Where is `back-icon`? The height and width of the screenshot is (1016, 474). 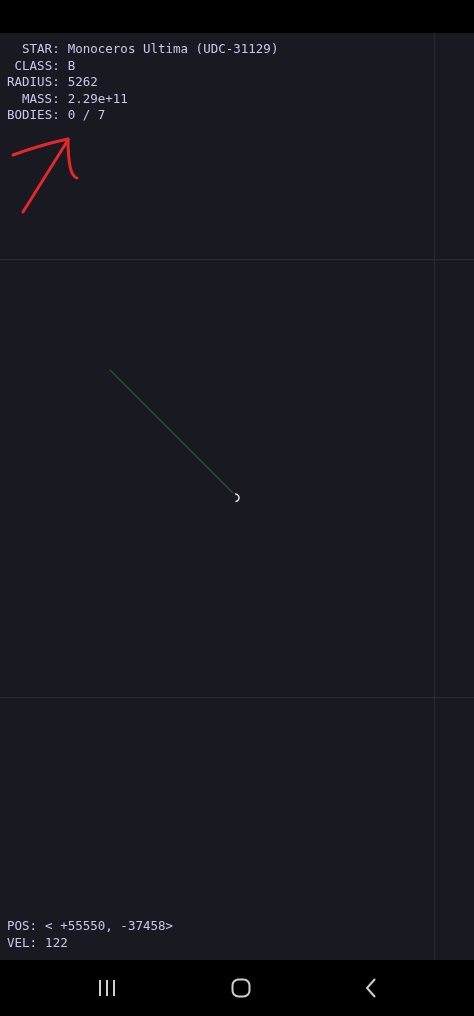
back-icon is located at coordinates (371, 988).